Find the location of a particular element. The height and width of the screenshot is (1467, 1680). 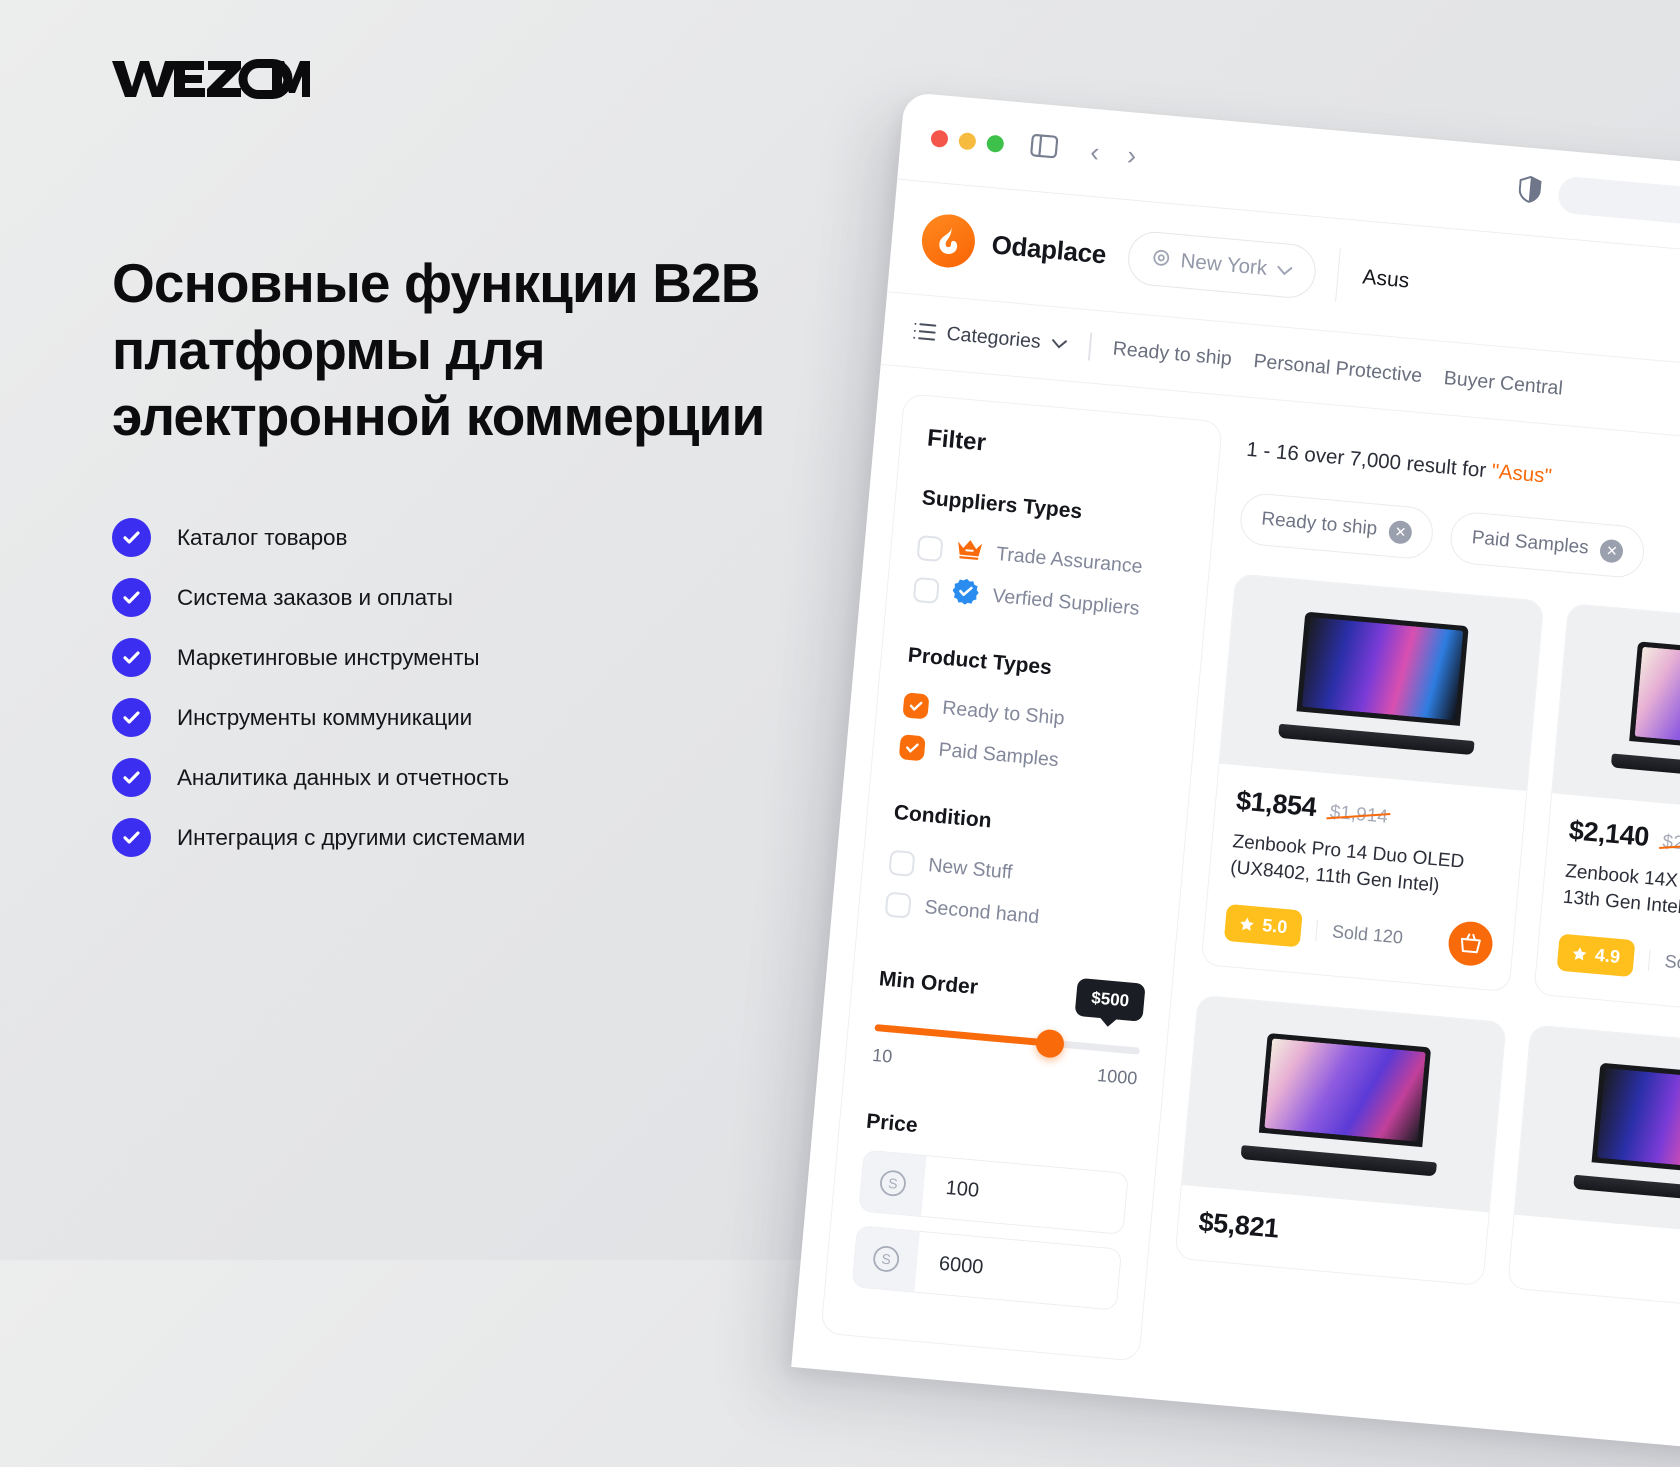

nav-link-ready-to-ship: Ready to ship is located at coordinates (1172, 354).